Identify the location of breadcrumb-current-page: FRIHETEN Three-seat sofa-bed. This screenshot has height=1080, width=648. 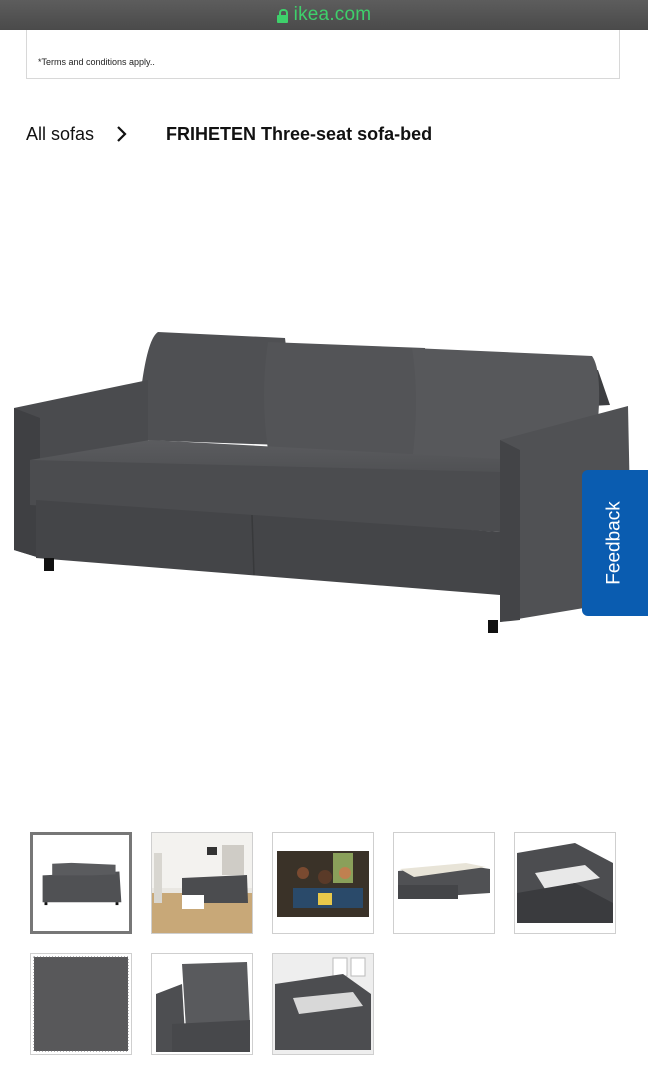
(299, 133).